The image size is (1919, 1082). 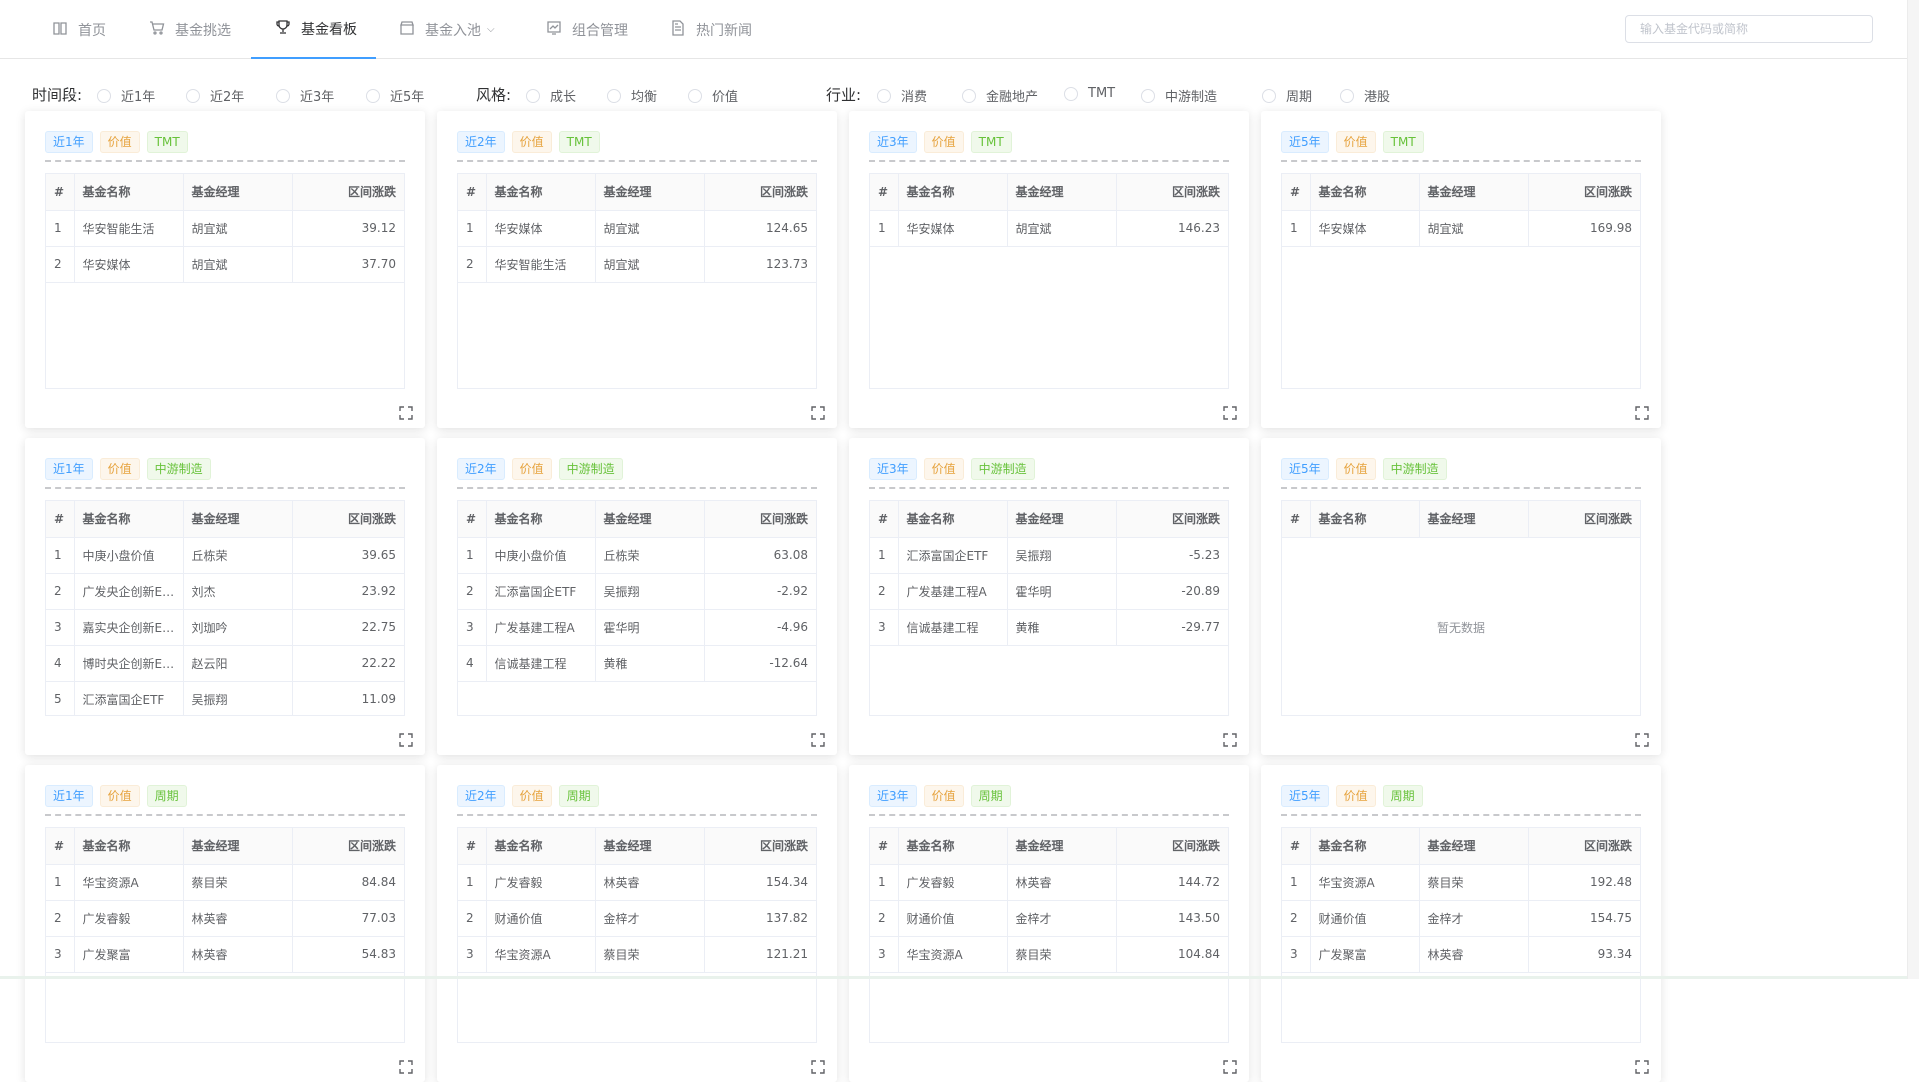 I want to click on table-row: 3 嘉实央企创新ETF 刘珈吟 22.75, so click(x=225, y=627).